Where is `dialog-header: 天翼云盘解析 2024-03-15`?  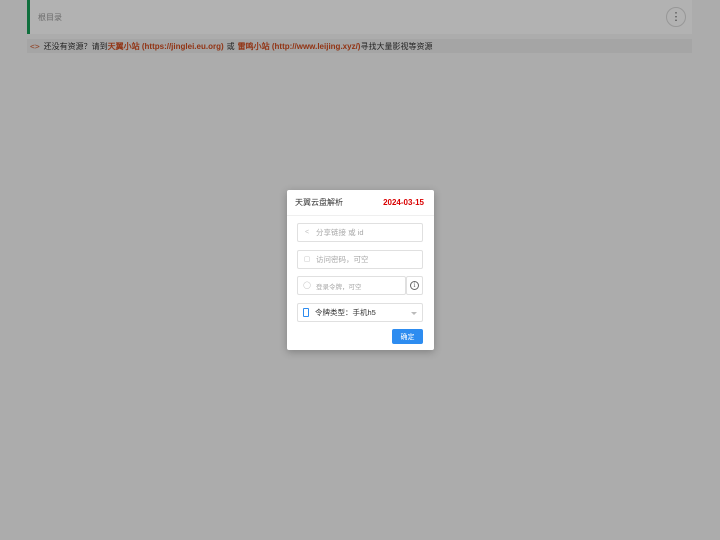 dialog-header: 天翼云盘解析 2024-03-15 is located at coordinates (360, 203).